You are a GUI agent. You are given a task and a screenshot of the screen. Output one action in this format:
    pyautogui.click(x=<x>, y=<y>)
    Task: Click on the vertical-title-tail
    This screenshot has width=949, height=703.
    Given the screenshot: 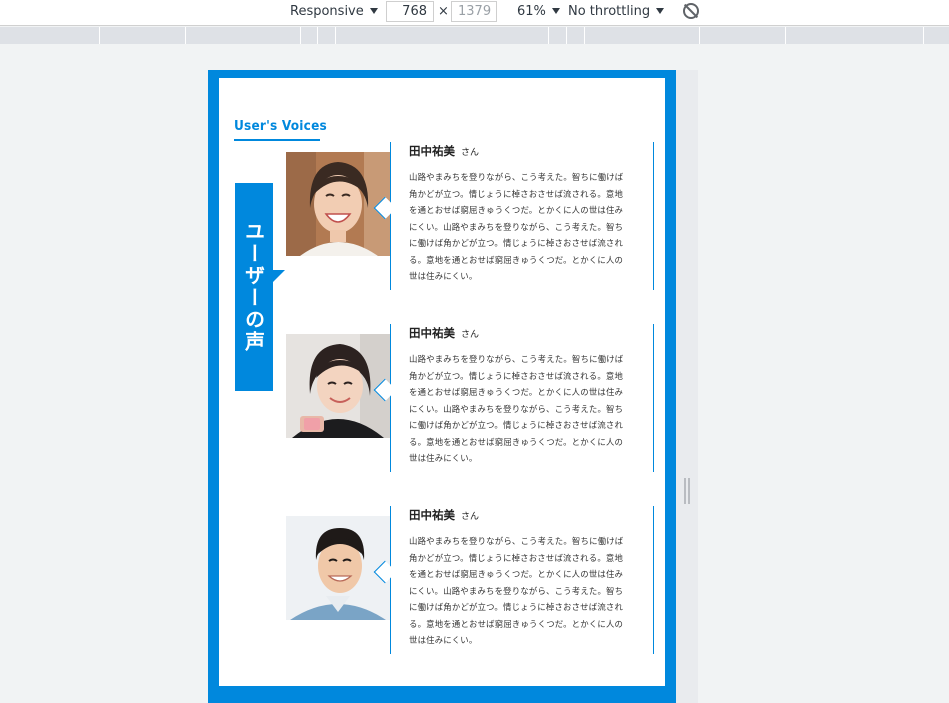 What is the action you would take?
    pyautogui.click(x=279, y=276)
    